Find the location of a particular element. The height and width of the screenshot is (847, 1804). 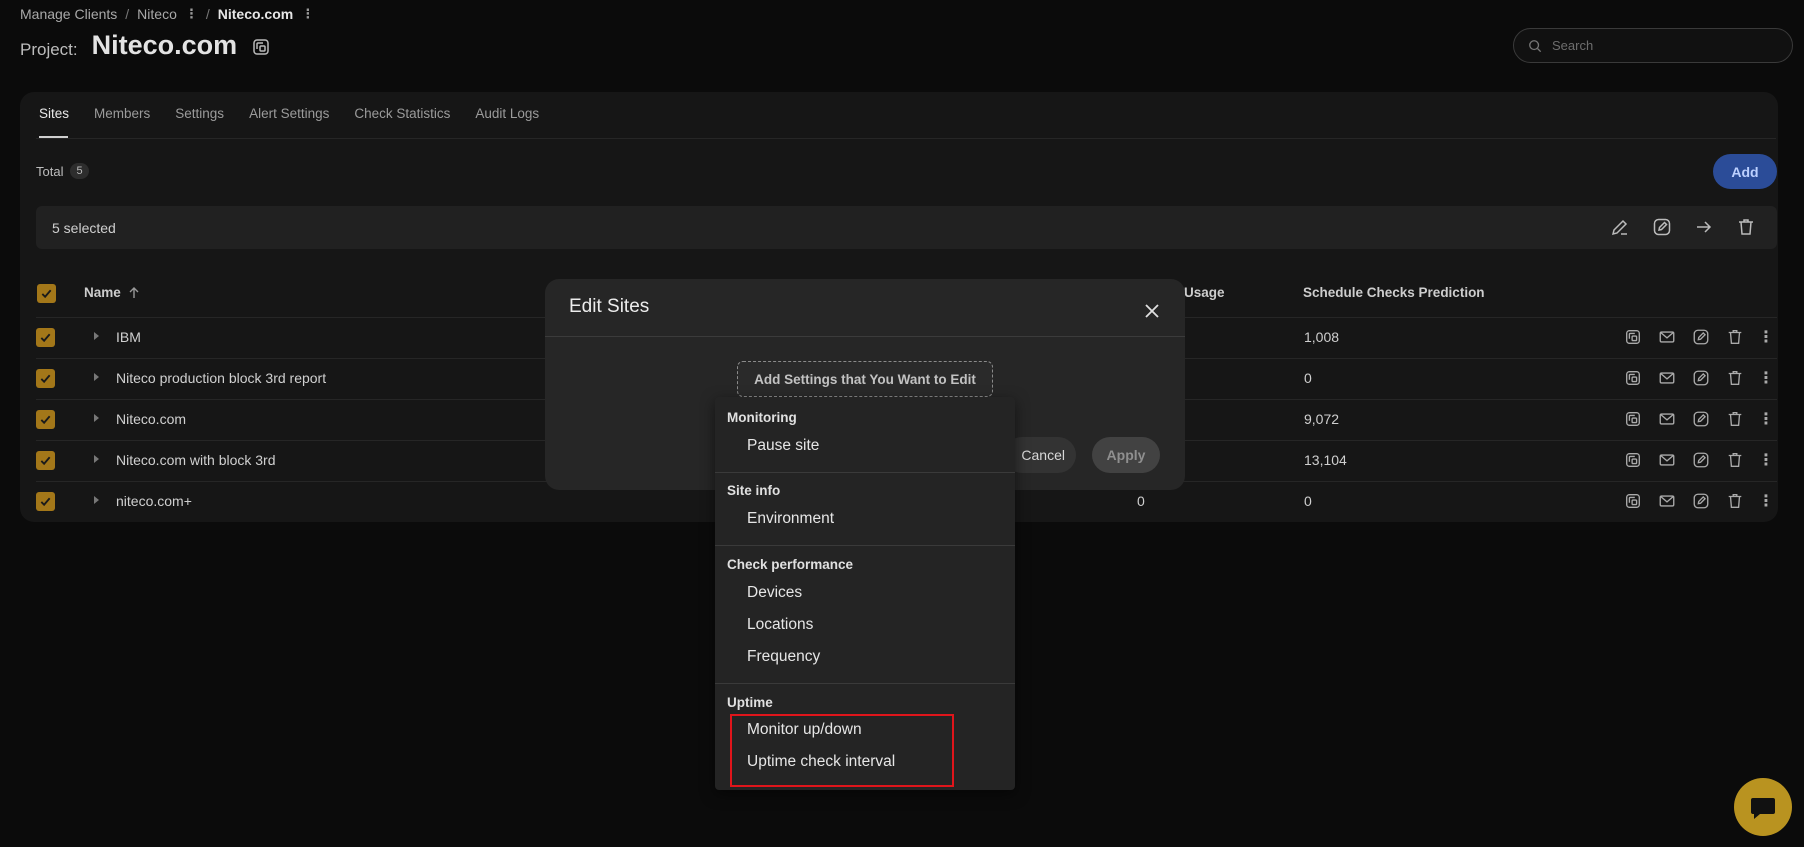

site-name: niteco.com+ is located at coordinates (154, 501).